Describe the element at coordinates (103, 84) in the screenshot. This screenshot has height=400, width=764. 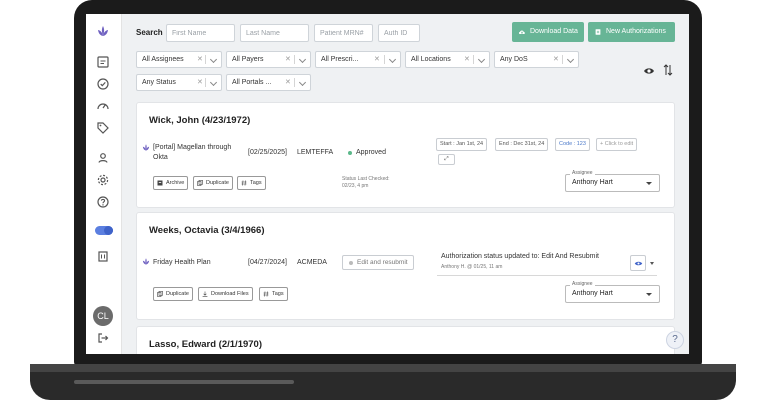
I see `check-circle-icon` at that location.